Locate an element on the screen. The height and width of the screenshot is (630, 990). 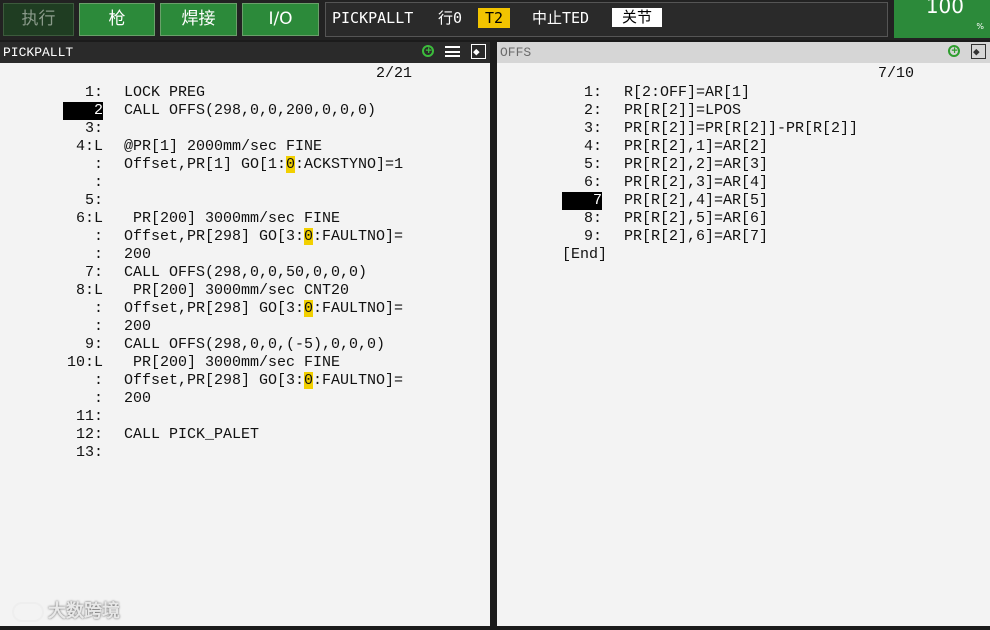
line-number: 12: is located at coordinates (89, 434).